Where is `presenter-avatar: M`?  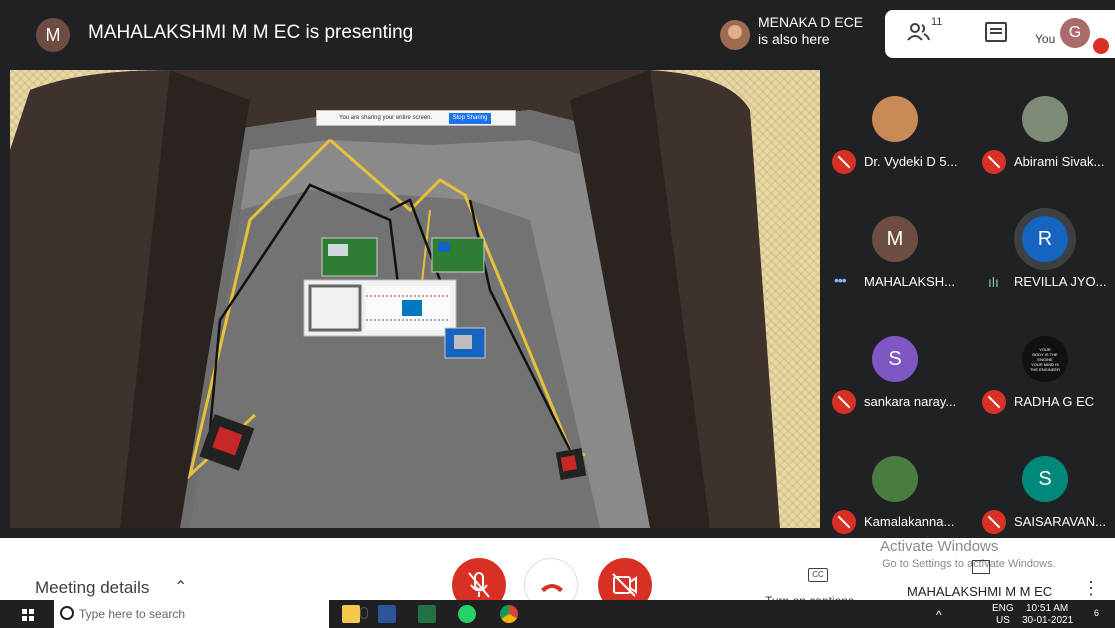 presenter-avatar: M is located at coordinates (53, 35).